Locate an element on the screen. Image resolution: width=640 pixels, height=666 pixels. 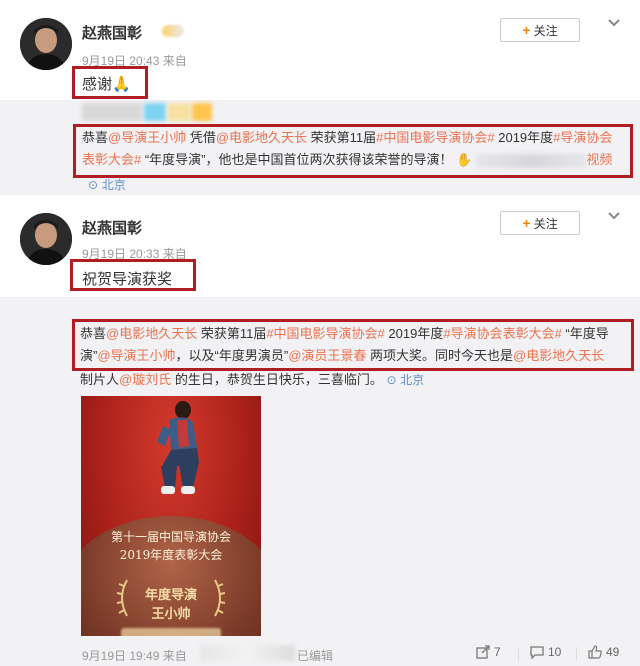
repost-stat: 7 is located at coordinates (488, 652).